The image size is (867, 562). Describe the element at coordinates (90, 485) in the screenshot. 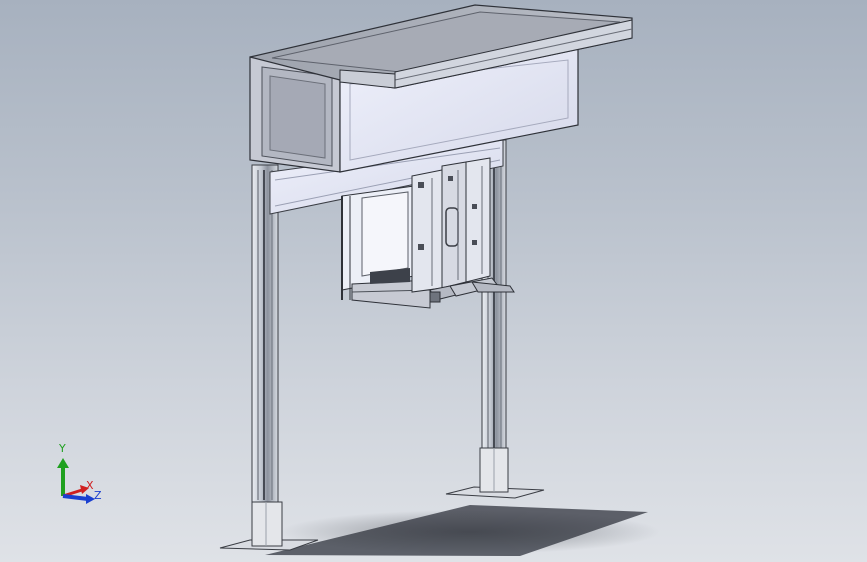

I see `triad-x-label: X` at that location.